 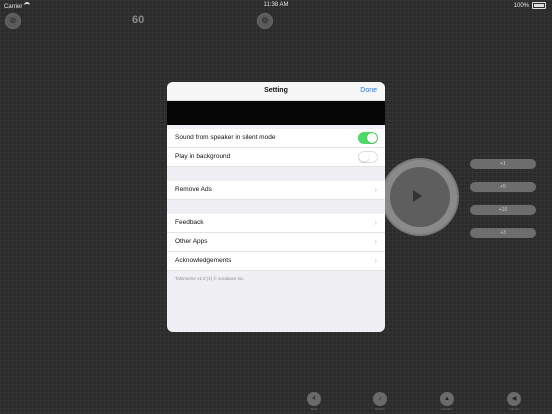 I want to click on status-time: 11:38 AM, so click(x=276, y=5).